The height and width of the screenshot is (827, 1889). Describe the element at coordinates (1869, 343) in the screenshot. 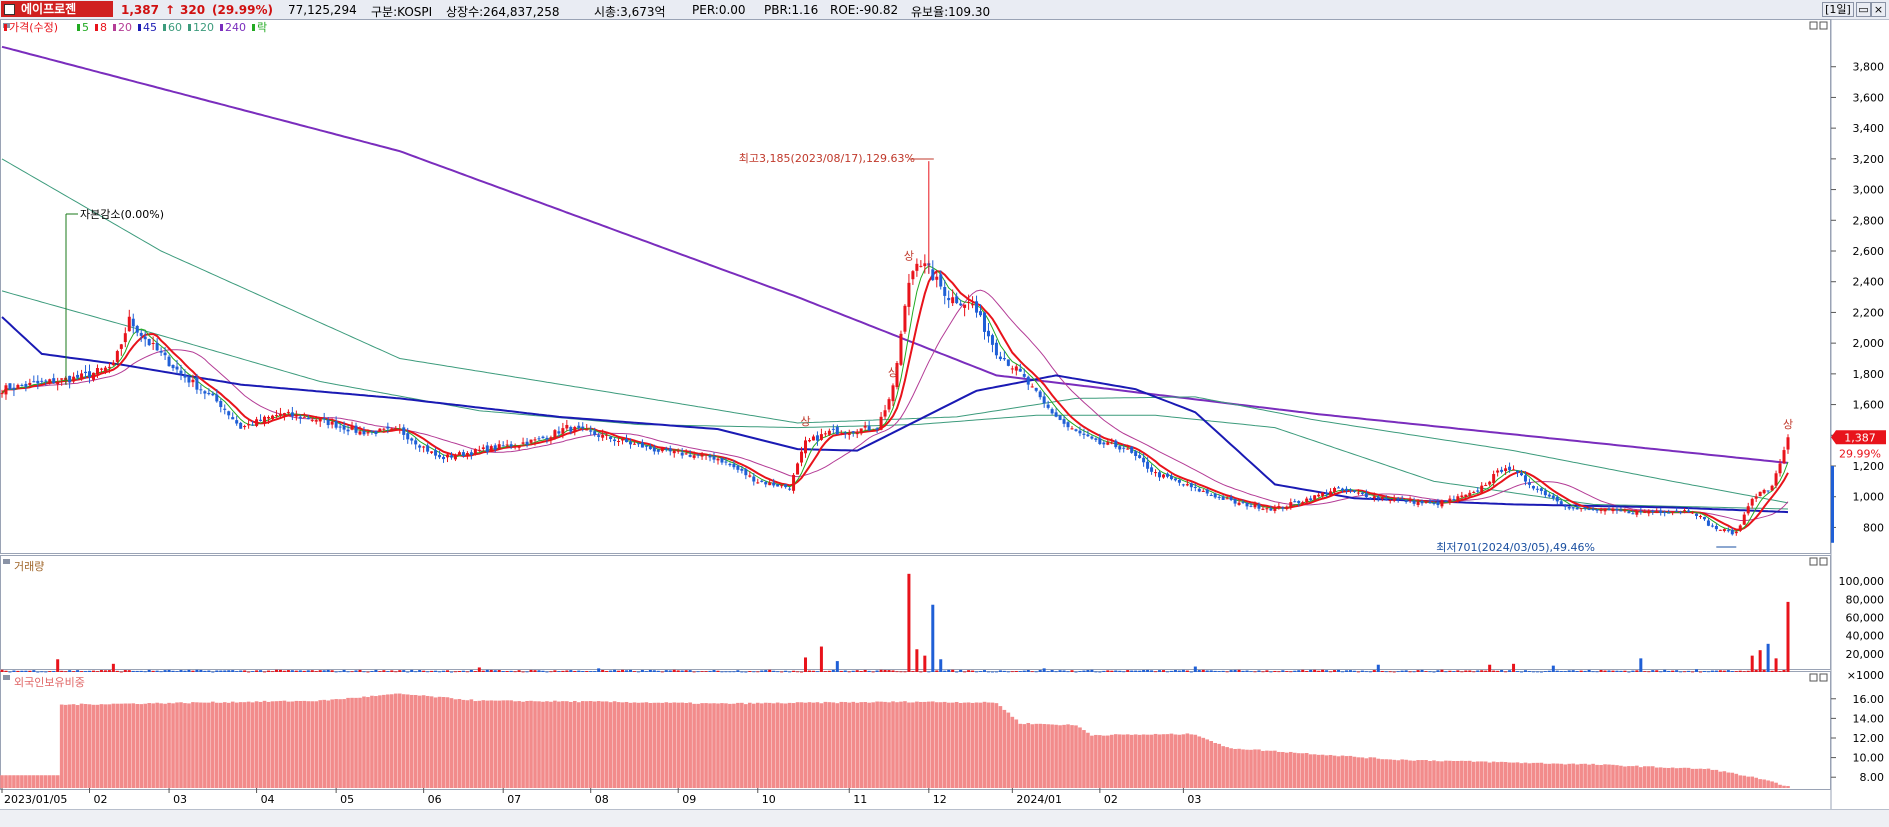

I see `price-tick-label: 2,000` at that location.